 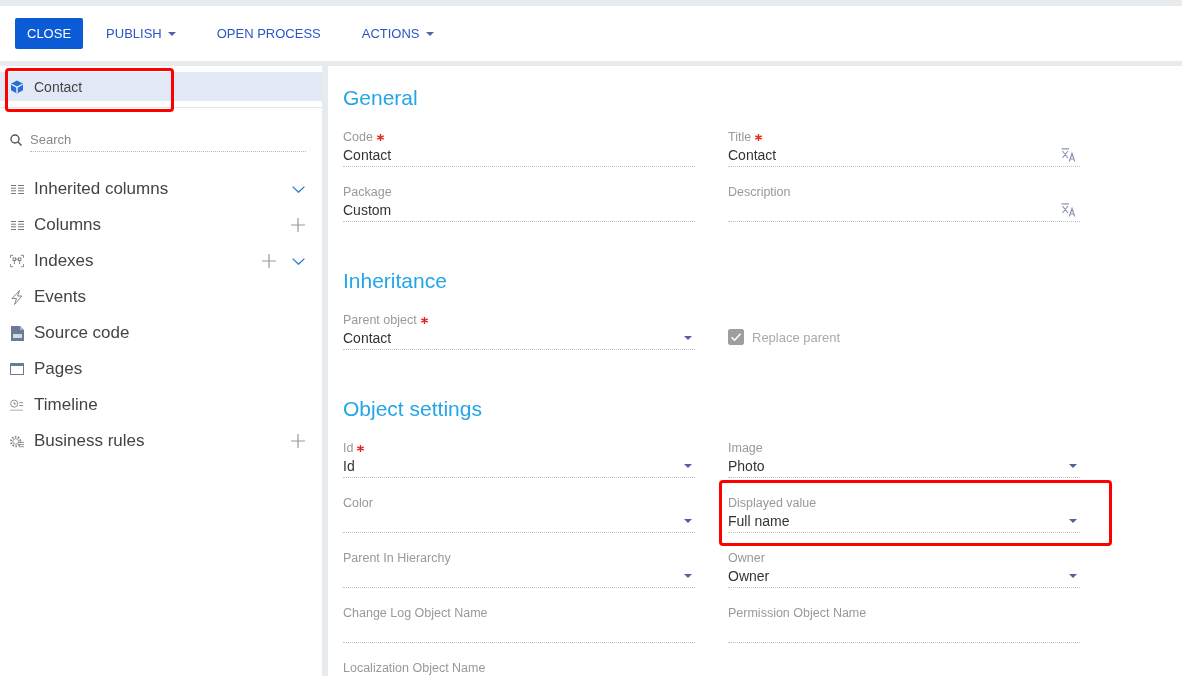 I want to click on lightning-icon, so click(x=17, y=297).